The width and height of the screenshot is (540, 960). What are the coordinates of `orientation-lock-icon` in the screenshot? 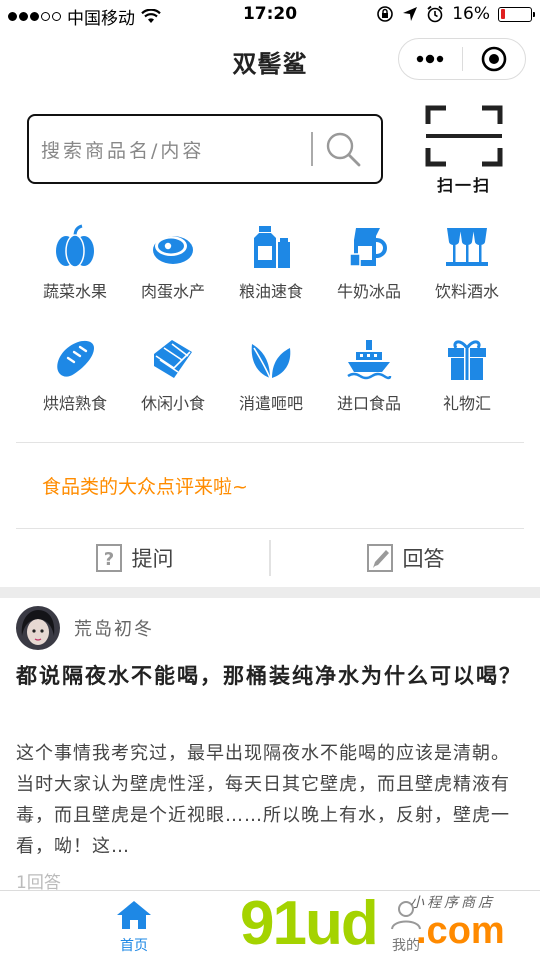 It's located at (385, 14).